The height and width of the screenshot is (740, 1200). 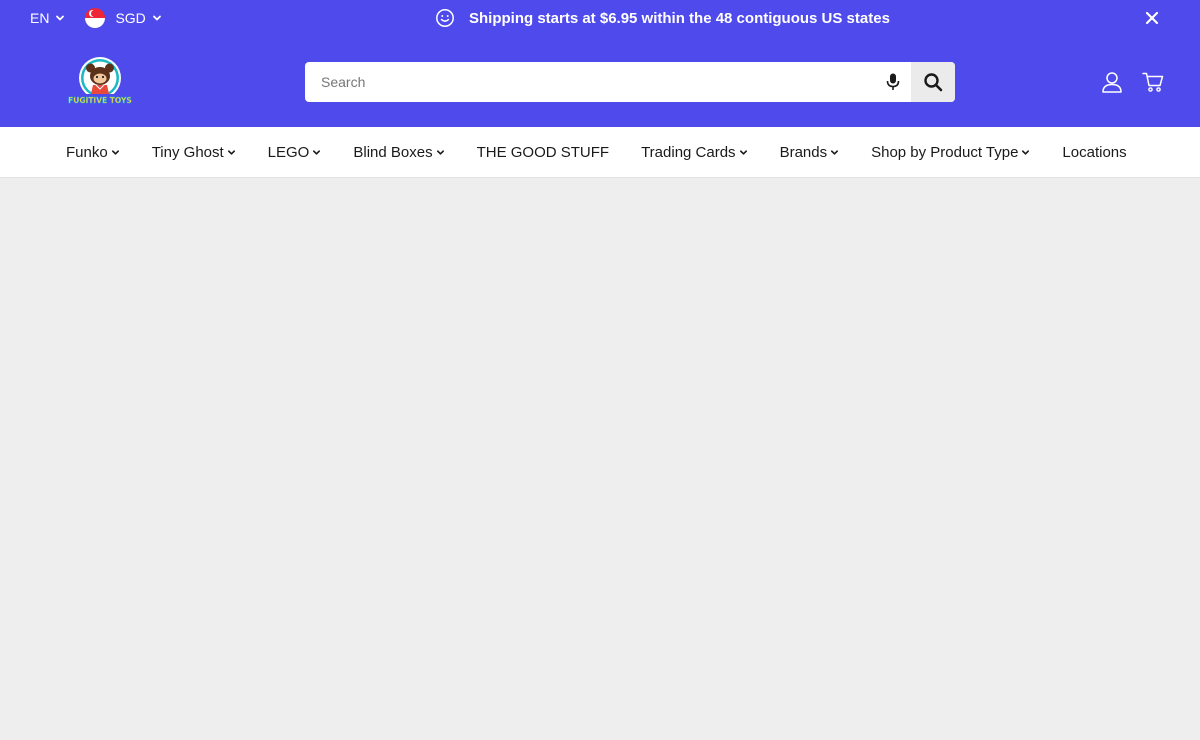 What do you see at coordinates (100, 100) in the screenshot?
I see `logo-text: FUGITIVE TOYS` at bounding box center [100, 100].